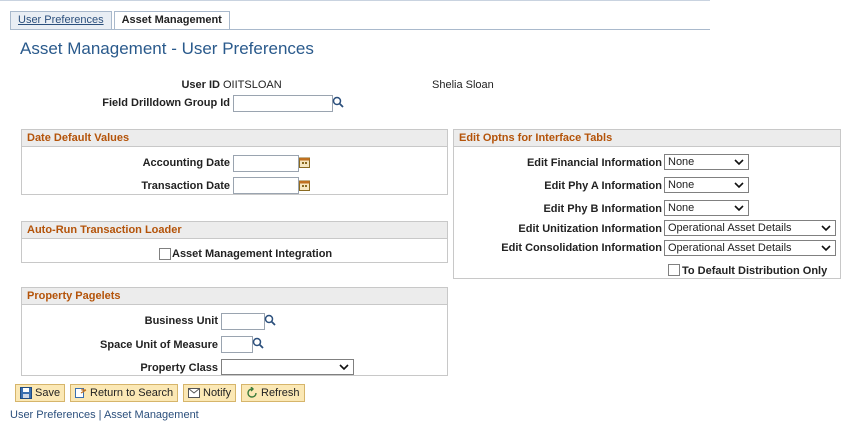 Image resolution: width=867 pixels, height=427 pixels. Describe the element at coordinates (287, 367) in the screenshot. I see `property-class-select` at that location.